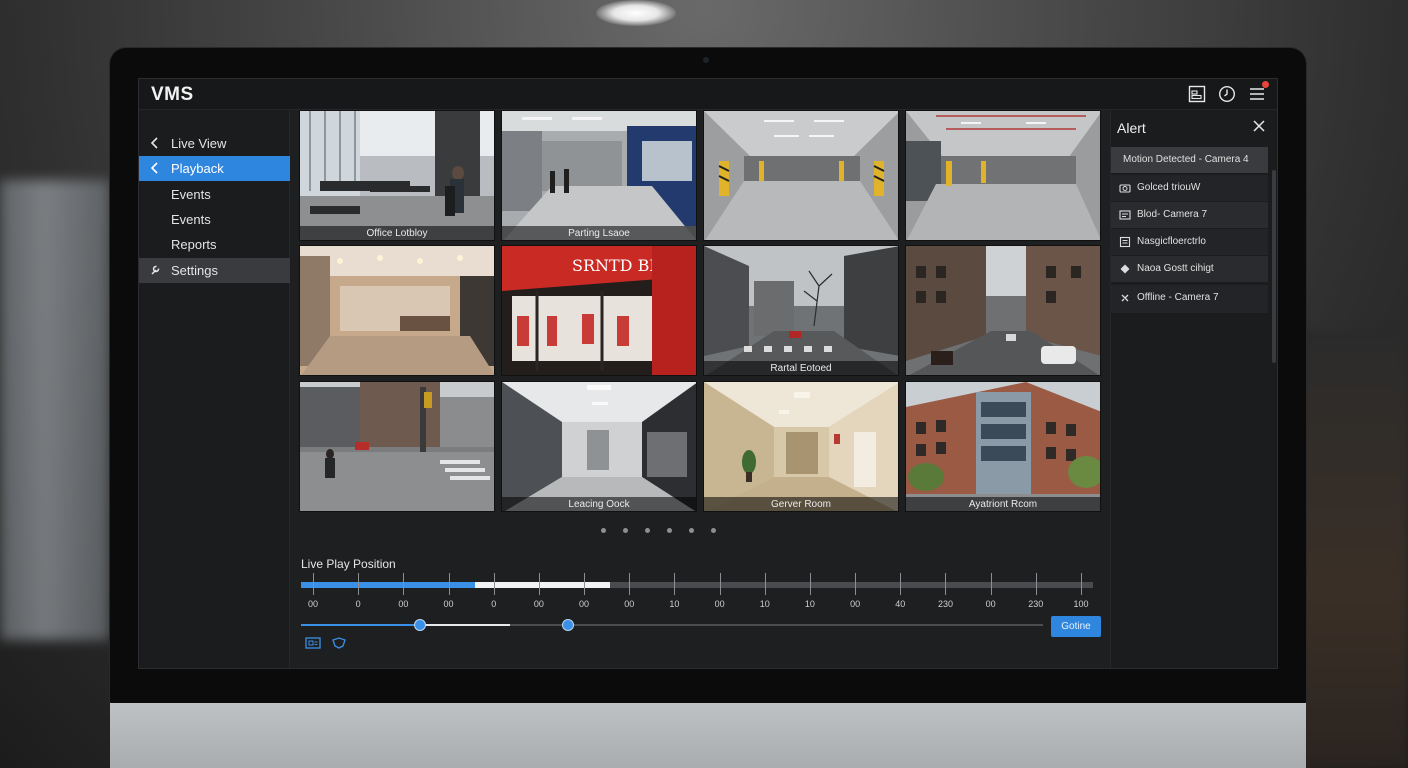 This screenshot has height=768, width=1408. What do you see at coordinates (1169, 187) in the screenshot?
I see `alert-text: Golced triouW` at bounding box center [1169, 187].